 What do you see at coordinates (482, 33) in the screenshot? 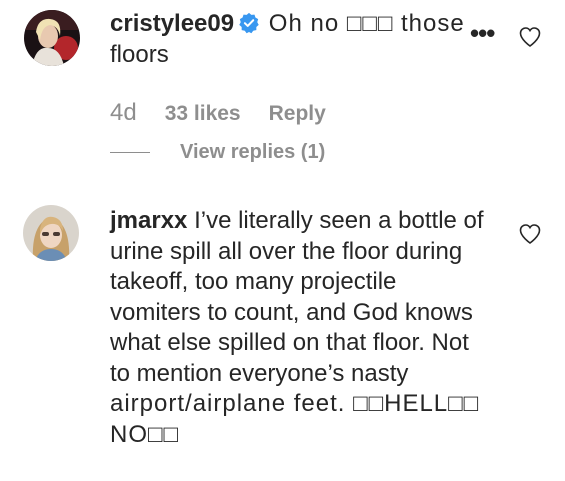
I see `more-options-icon: •••` at bounding box center [482, 33].